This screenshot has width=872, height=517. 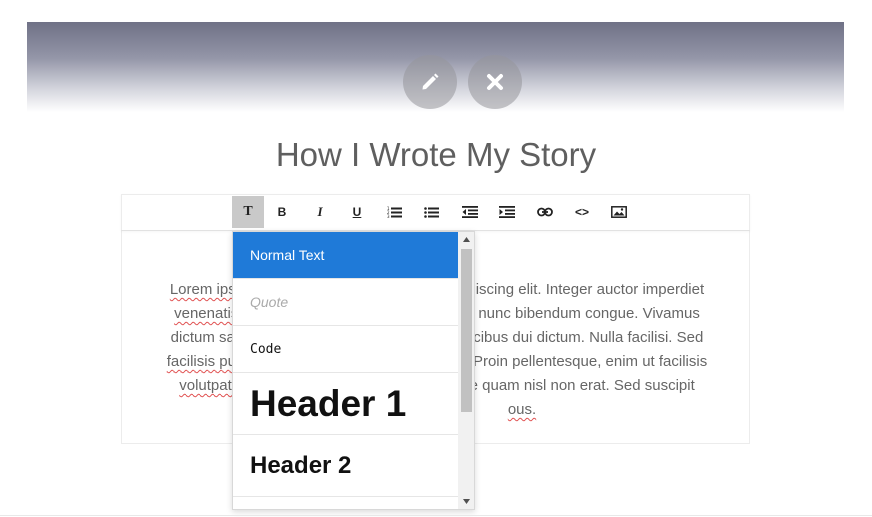 I want to click on code-icon: <>, so click(x=581, y=212).